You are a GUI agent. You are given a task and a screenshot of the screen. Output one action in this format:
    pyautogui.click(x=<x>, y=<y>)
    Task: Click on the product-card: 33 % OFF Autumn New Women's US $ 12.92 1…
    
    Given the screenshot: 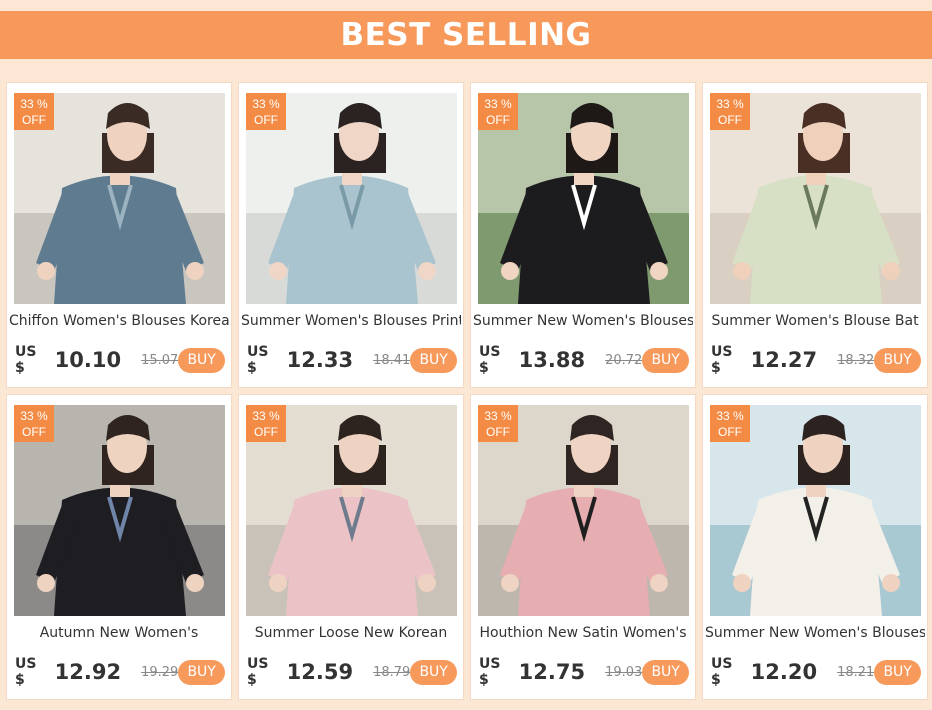 What is the action you would take?
    pyautogui.click(x=119, y=547)
    